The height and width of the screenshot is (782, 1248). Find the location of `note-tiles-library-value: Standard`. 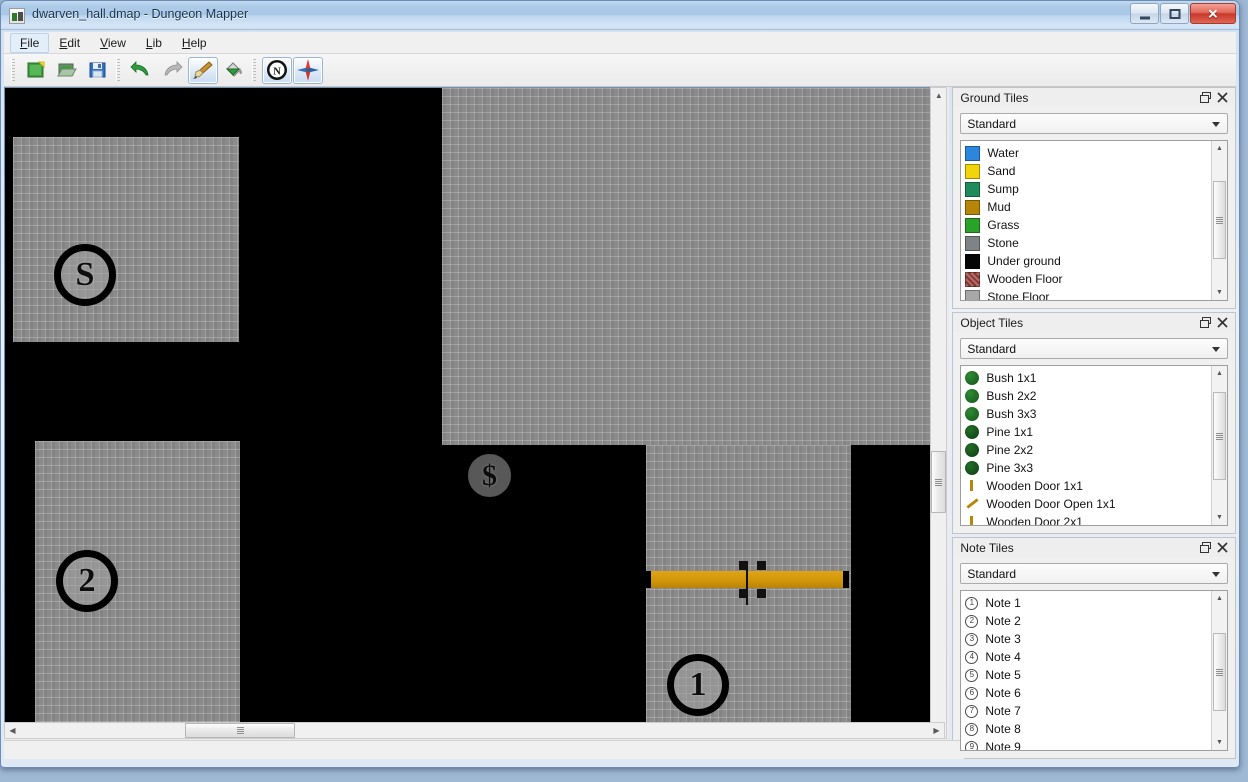

note-tiles-library-value: Standard is located at coordinates (992, 573).